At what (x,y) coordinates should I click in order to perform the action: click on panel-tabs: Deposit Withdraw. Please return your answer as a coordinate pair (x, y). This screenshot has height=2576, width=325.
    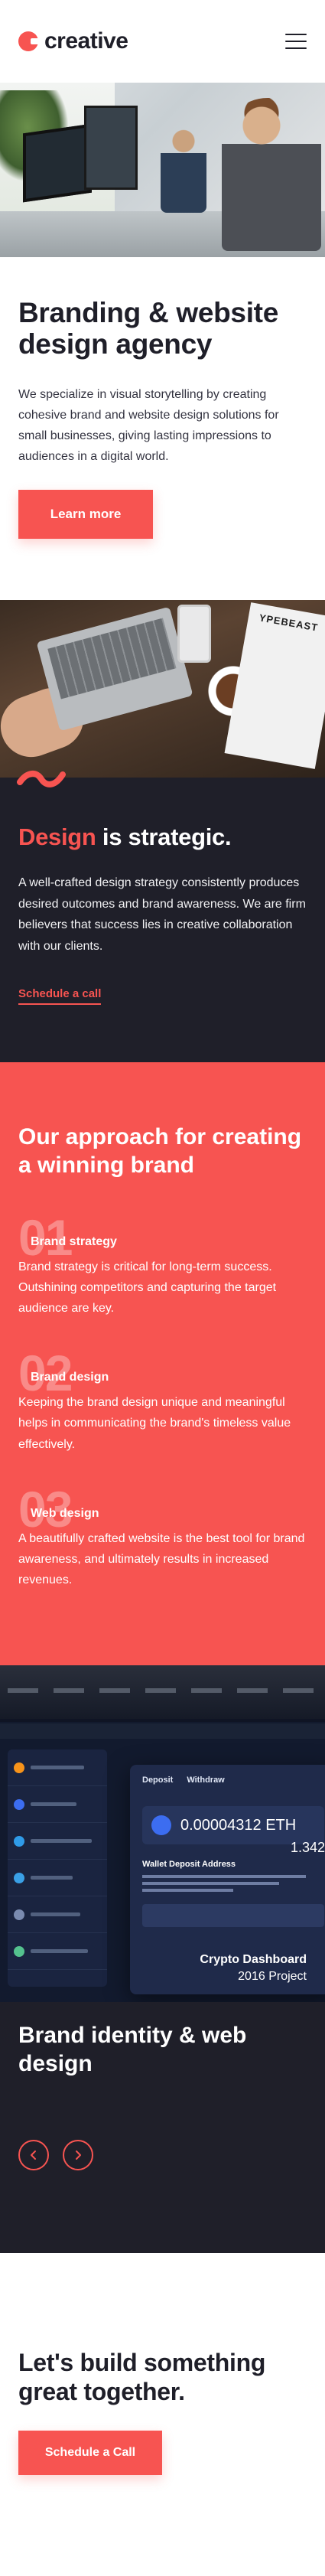
    Looking at the image, I should click on (227, 1780).